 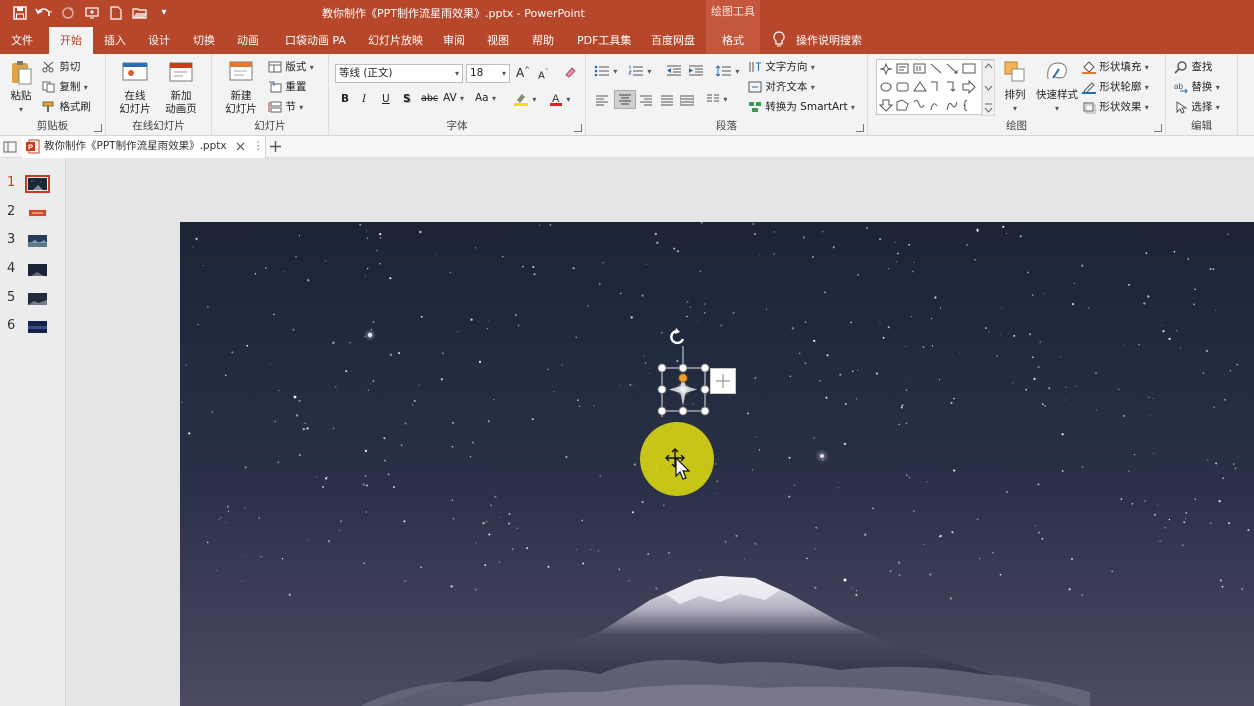 I want to click on strikethrough-button: abc, so click(x=429, y=98).